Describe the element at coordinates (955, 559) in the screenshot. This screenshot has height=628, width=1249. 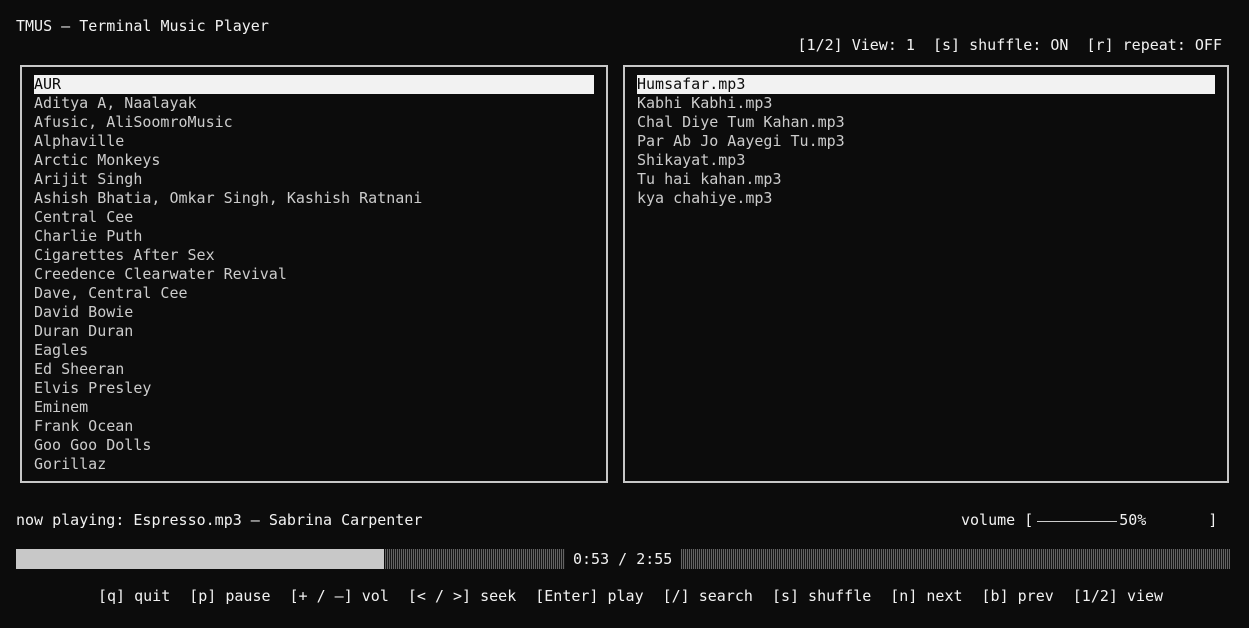
I see `progress-remaining-right` at that location.